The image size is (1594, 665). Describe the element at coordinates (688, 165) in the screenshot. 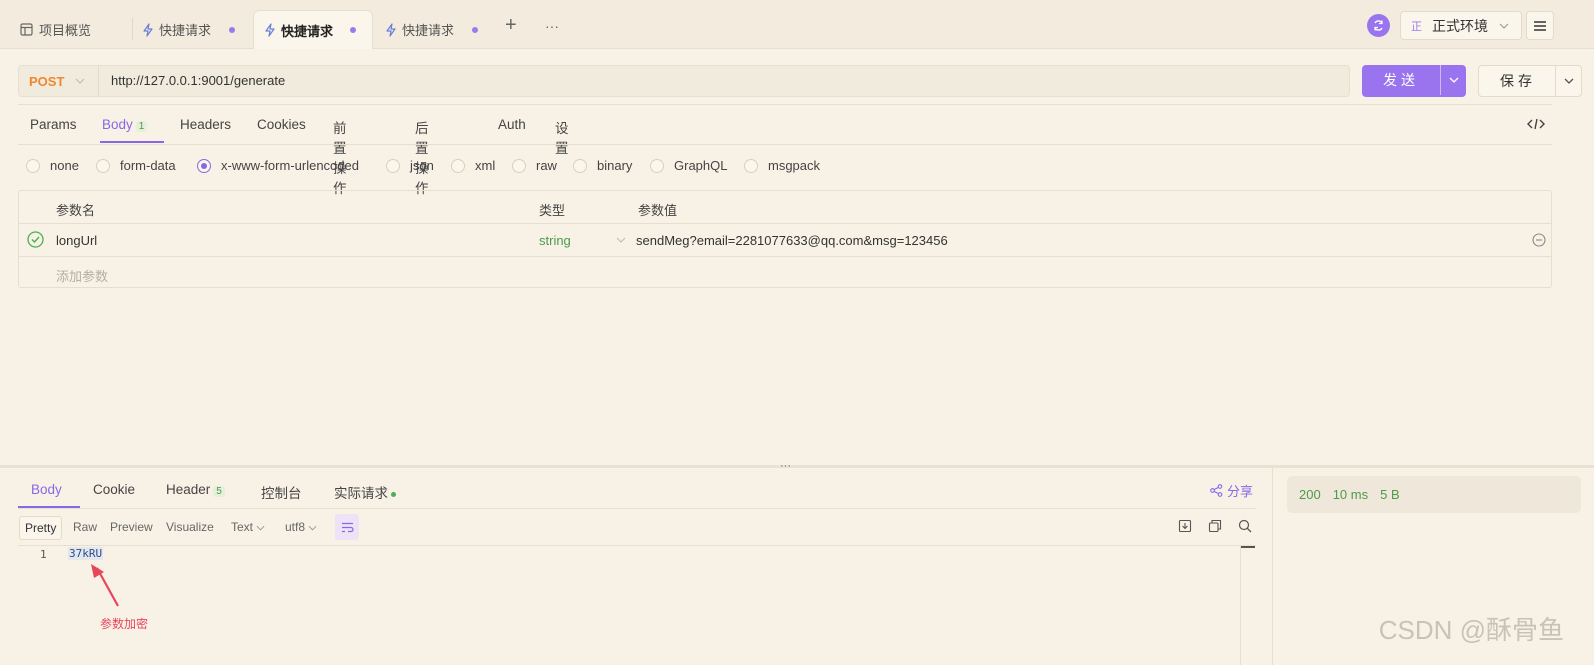

I see `radio-graphql: GraphQL` at that location.